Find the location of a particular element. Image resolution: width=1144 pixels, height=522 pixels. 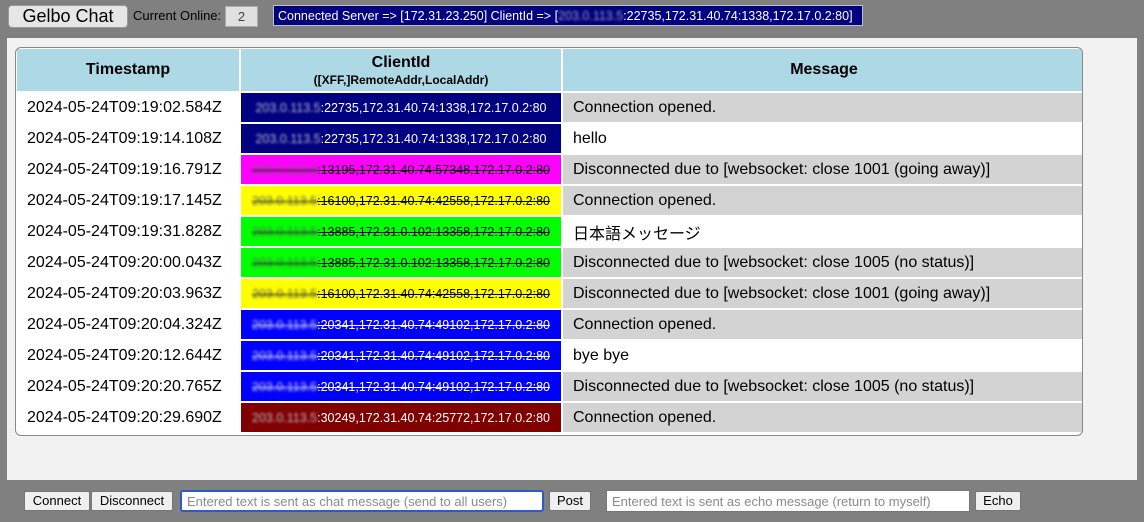

message-header-label: Message is located at coordinates (824, 69).